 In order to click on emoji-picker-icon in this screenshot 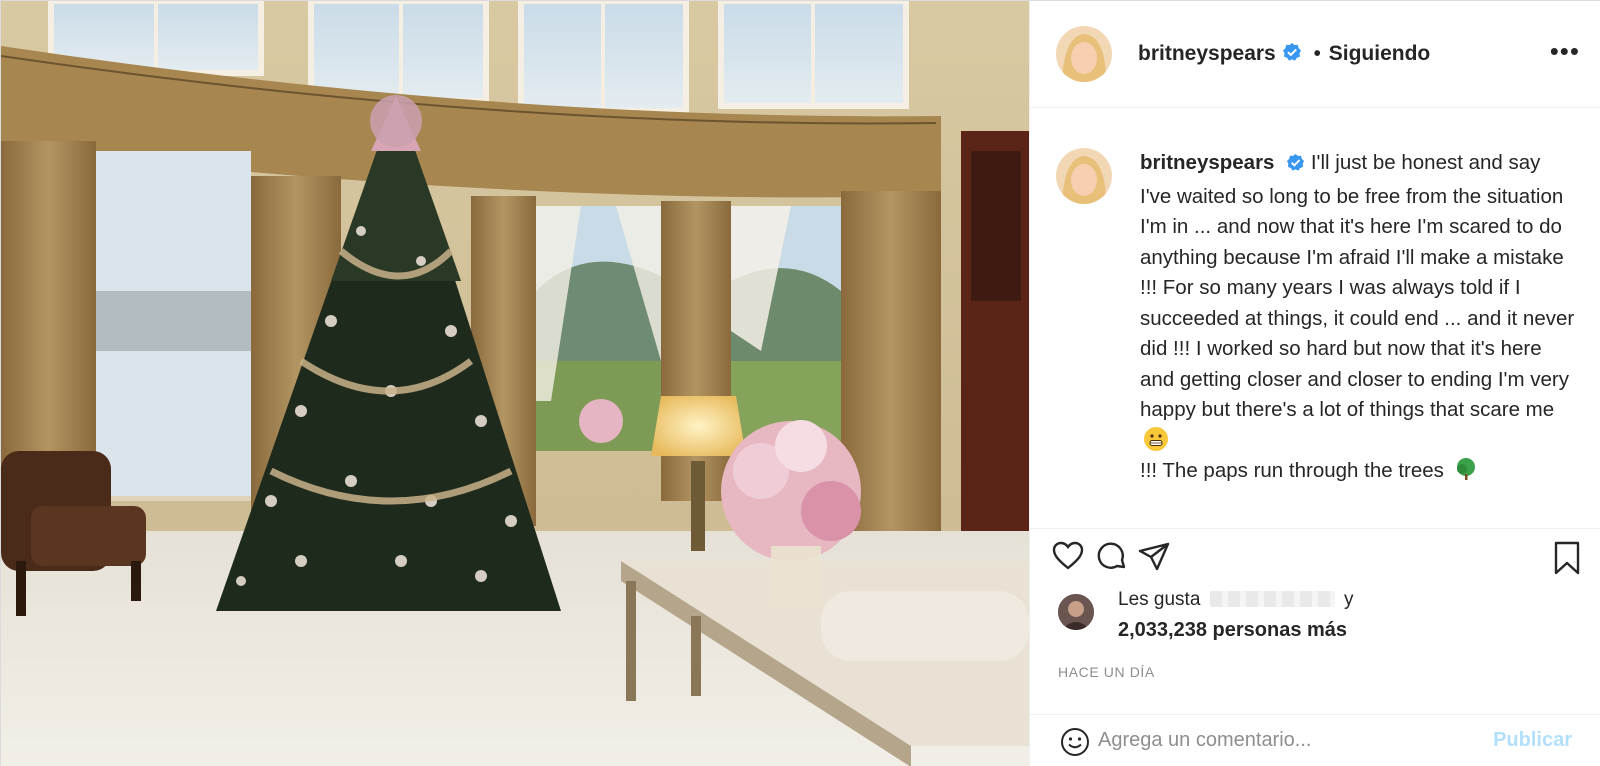, I will do `click(1075, 744)`.